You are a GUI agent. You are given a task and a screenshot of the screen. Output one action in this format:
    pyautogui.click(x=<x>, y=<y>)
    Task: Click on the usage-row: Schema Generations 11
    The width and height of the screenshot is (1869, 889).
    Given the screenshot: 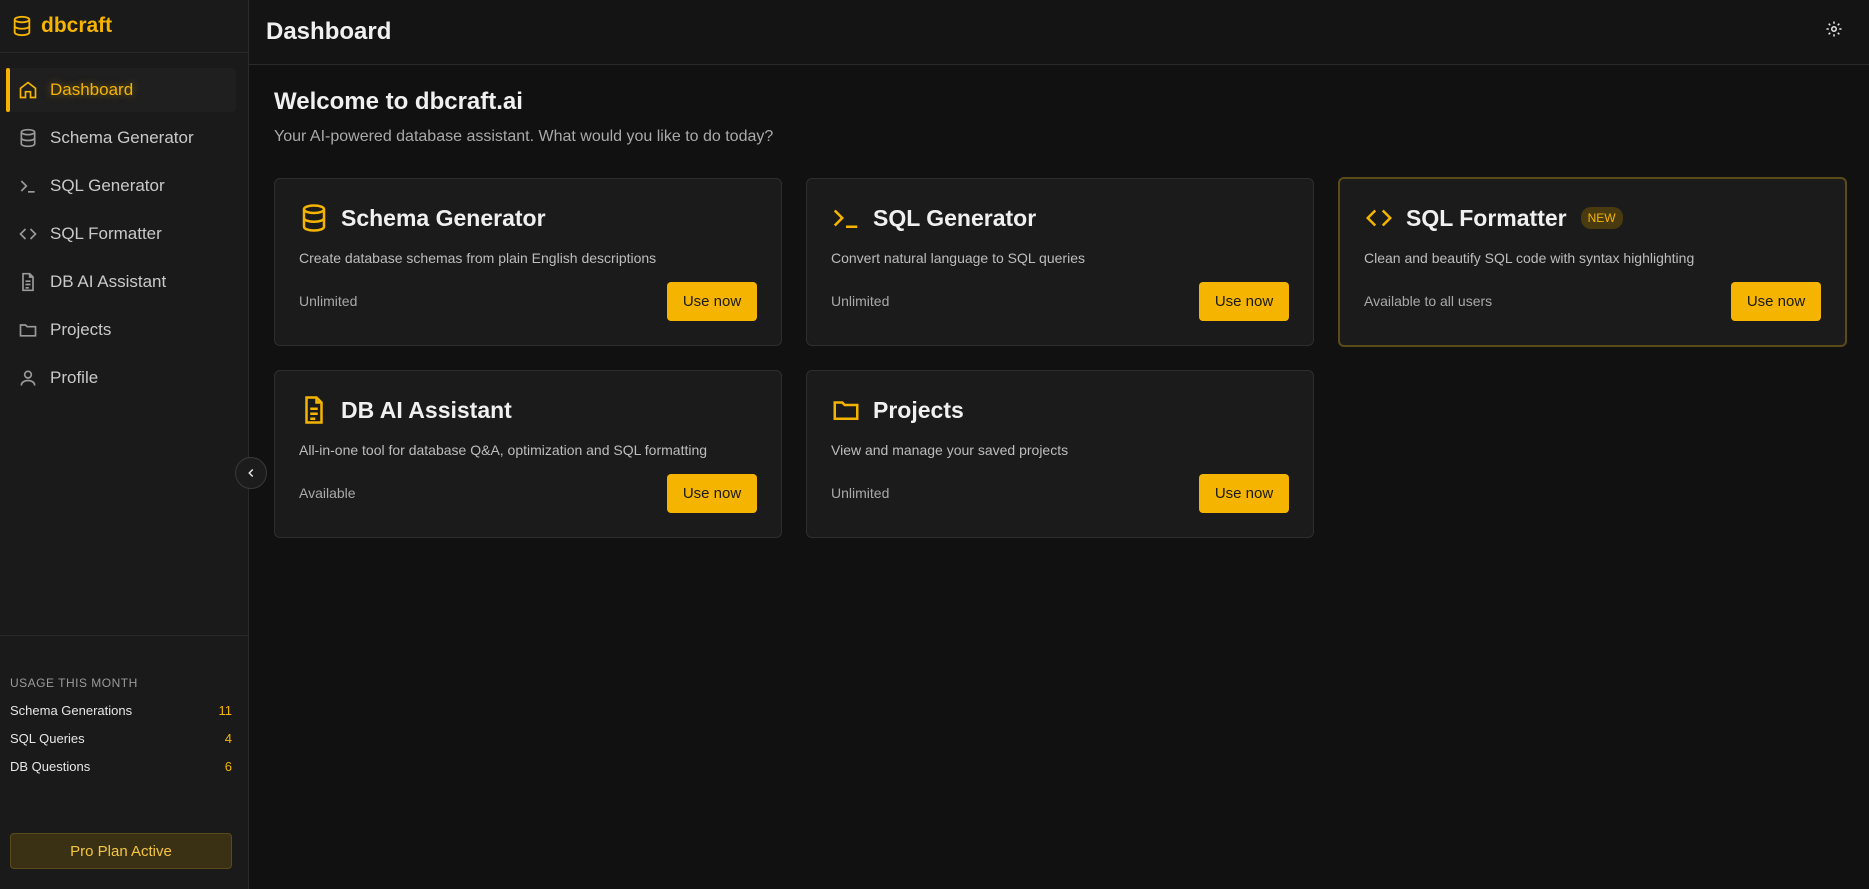 What is the action you would take?
    pyautogui.click(x=124, y=710)
    